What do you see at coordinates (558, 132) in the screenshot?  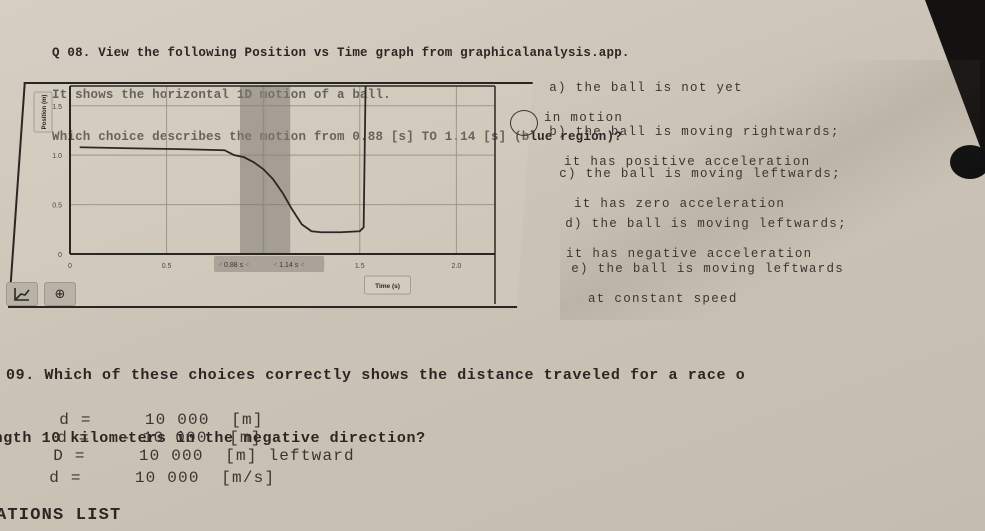 I see `choice-letter: b)` at bounding box center [558, 132].